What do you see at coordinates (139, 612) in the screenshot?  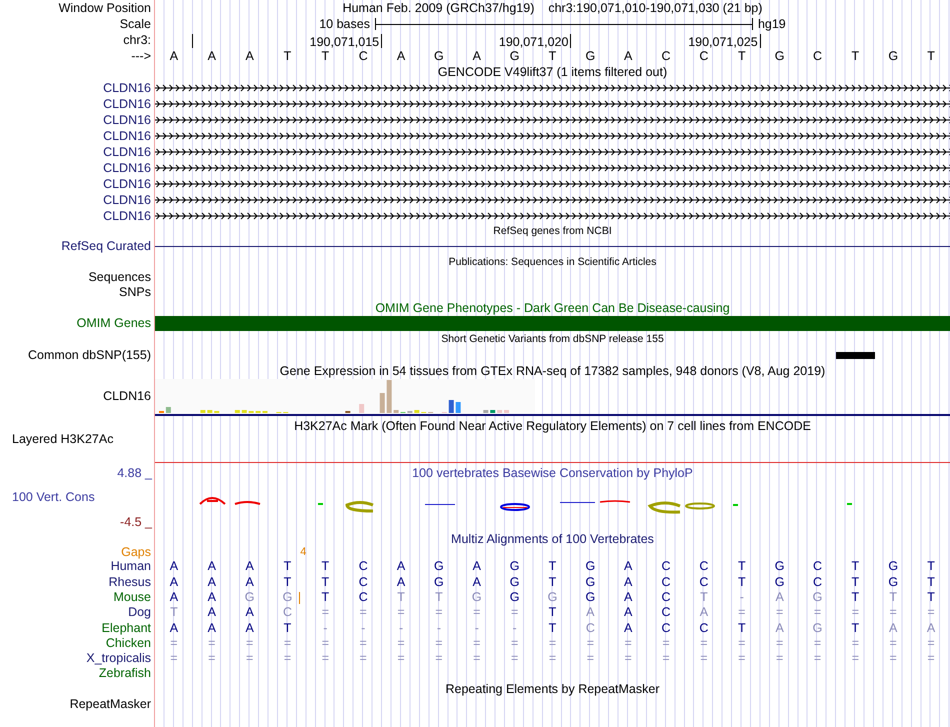 I see `species-label: Dog` at bounding box center [139, 612].